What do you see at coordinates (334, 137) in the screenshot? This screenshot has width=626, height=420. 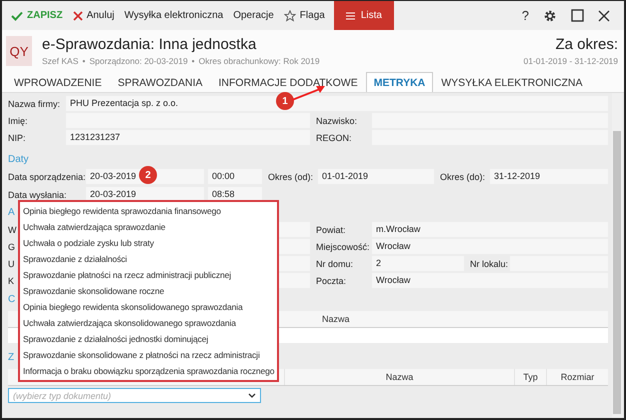 I see `field-label: REGON:` at bounding box center [334, 137].